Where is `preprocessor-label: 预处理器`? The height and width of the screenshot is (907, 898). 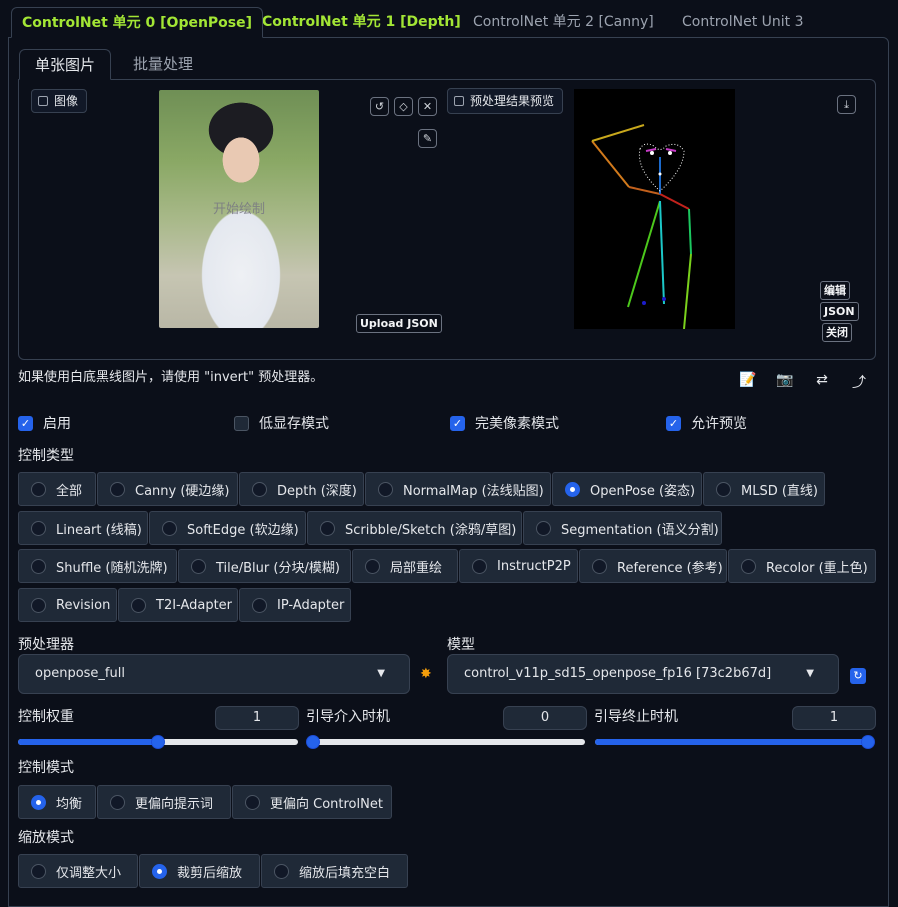
preprocessor-label: 预处理器 is located at coordinates (46, 645).